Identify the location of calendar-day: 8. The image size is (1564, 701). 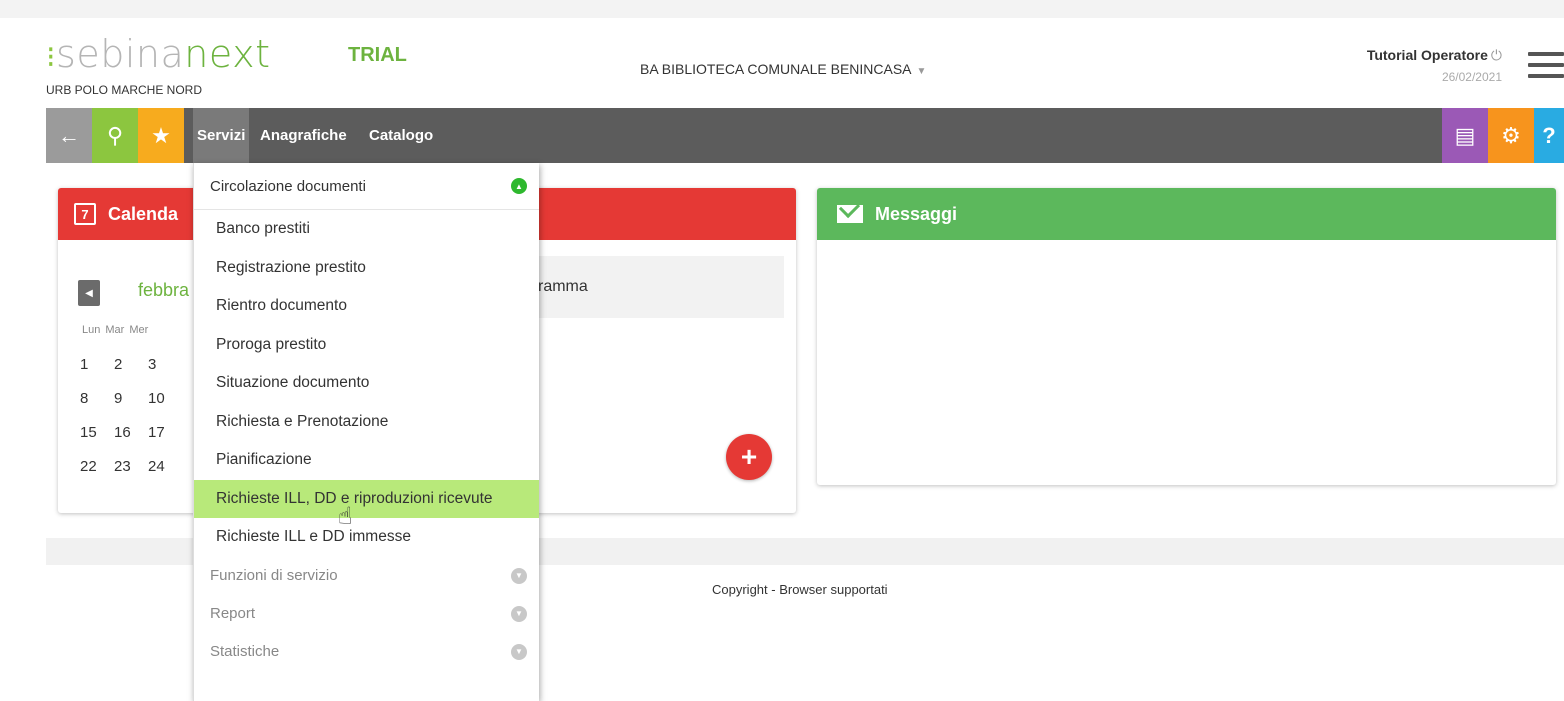
(97, 407).